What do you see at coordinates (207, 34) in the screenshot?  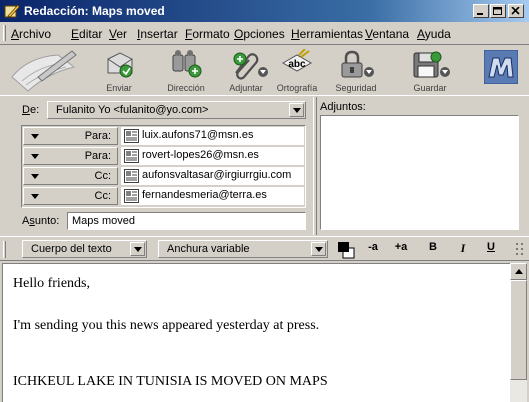 I see `menu-formato: Formato` at bounding box center [207, 34].